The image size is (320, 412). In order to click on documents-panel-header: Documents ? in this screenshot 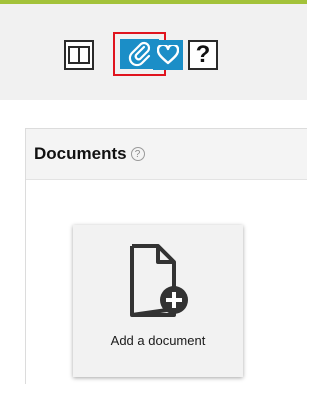, I will do `click(166, 154)`.